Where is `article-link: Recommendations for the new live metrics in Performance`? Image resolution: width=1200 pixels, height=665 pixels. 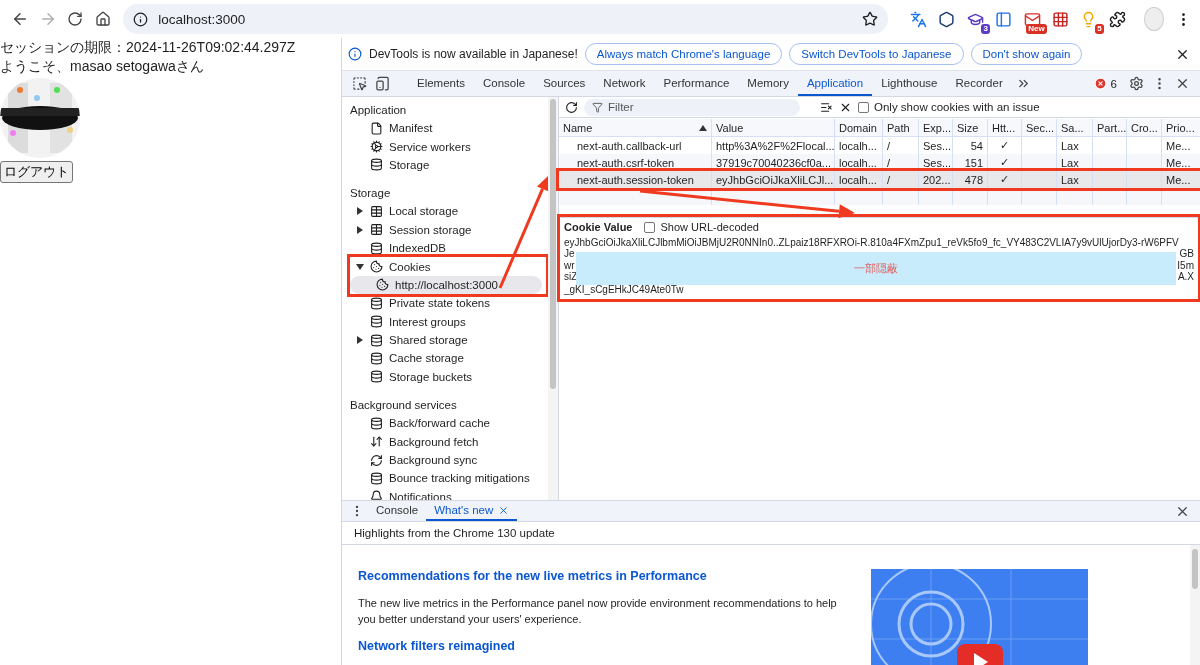 article-link: Recommendations for the new live metrics in Performance is located at coordinates (598, 576).